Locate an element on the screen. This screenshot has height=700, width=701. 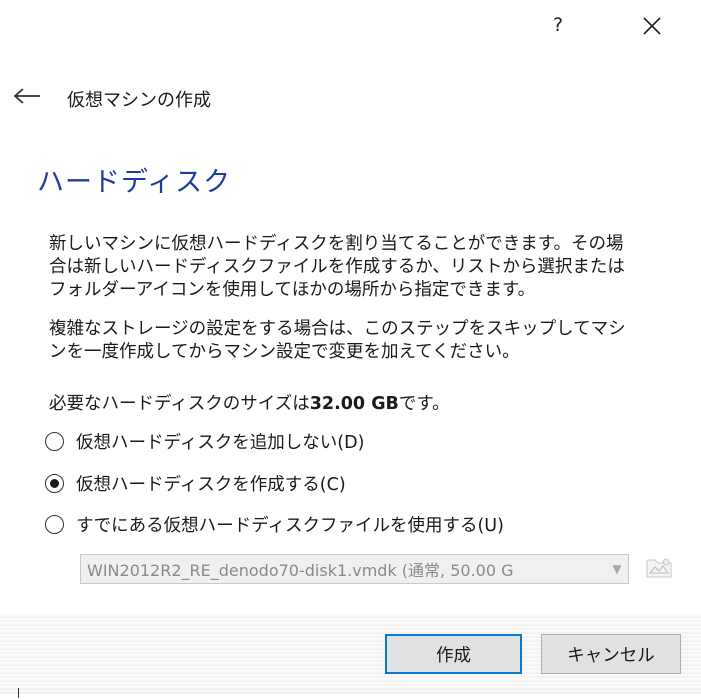
folder-icon is located at coordinates (659, 567).